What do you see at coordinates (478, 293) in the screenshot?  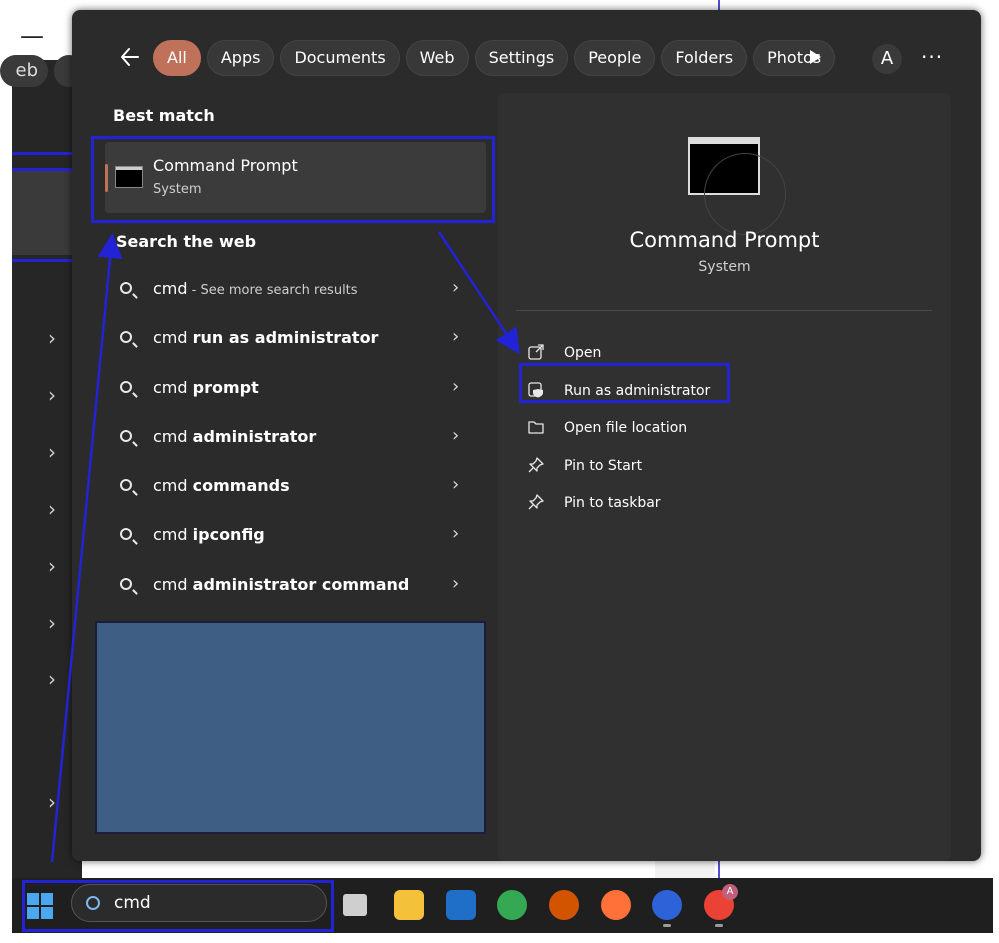 I see `arrow-to-run-as-admin` at bounding box center [478, 293].